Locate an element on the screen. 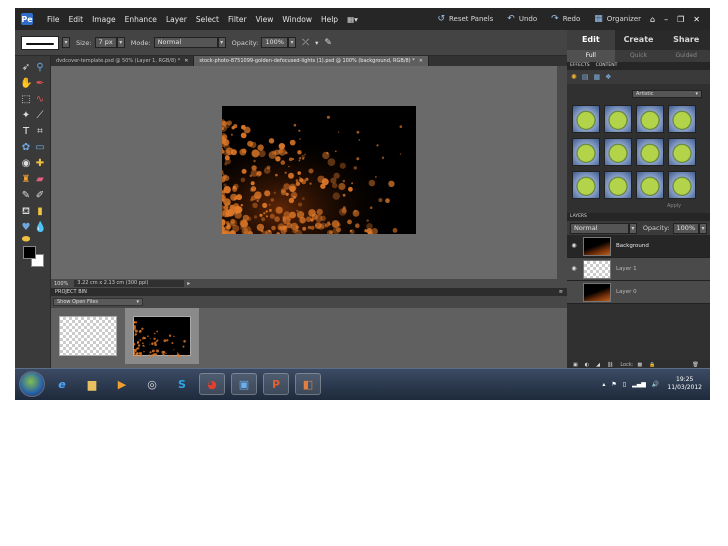  menu-select: Select is located at coordinates (207, 19).